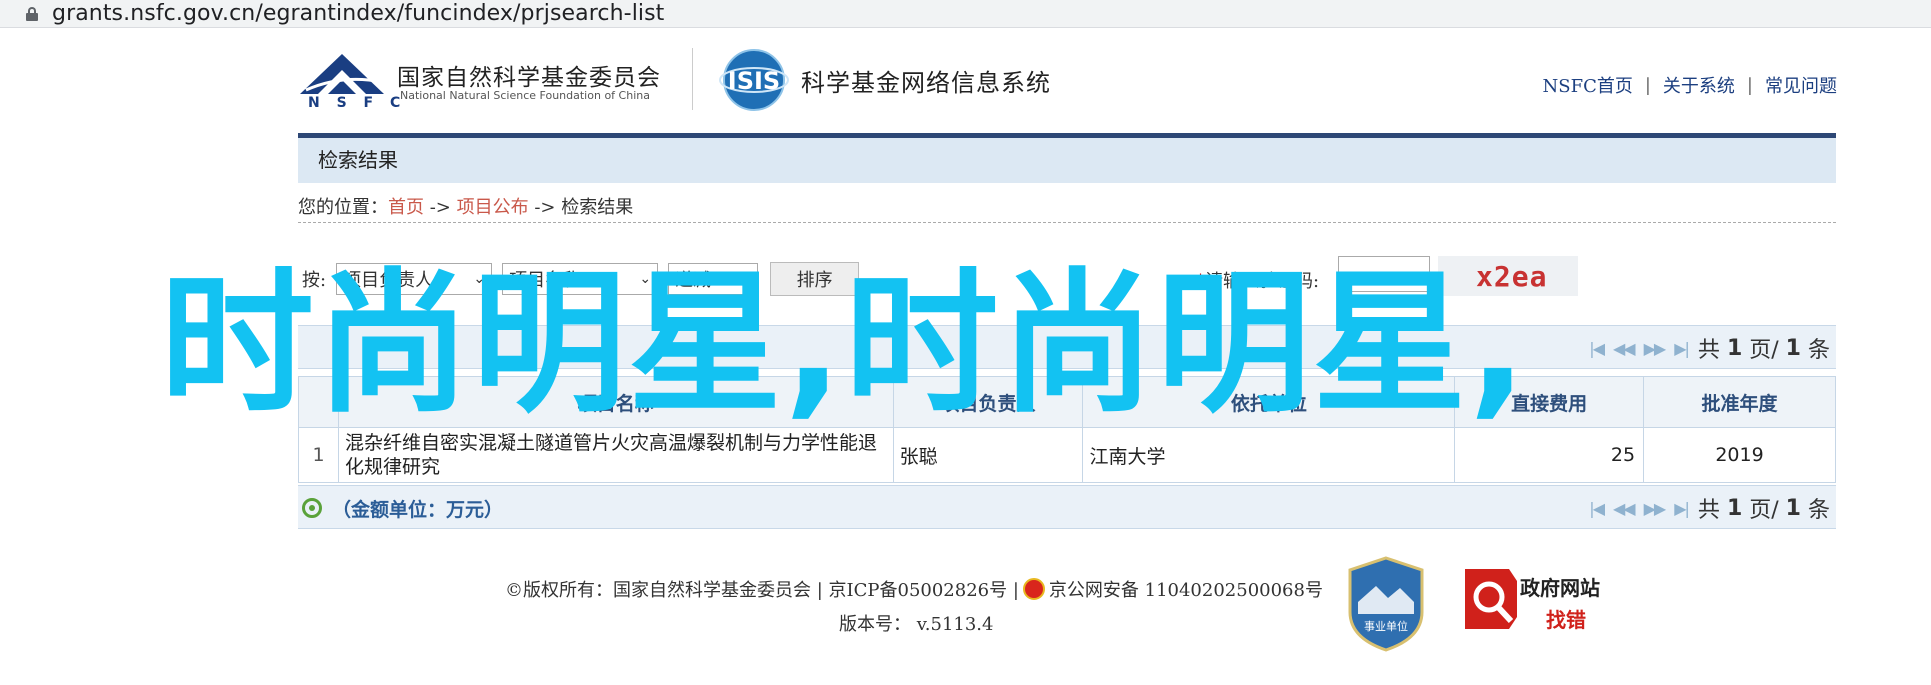 The width and height of the screenshot is (1931, 685). Describe the element at coordinates (493, 207) in the screenshot. I see `breadcrumb-project-announce: 项目公布` at that location.